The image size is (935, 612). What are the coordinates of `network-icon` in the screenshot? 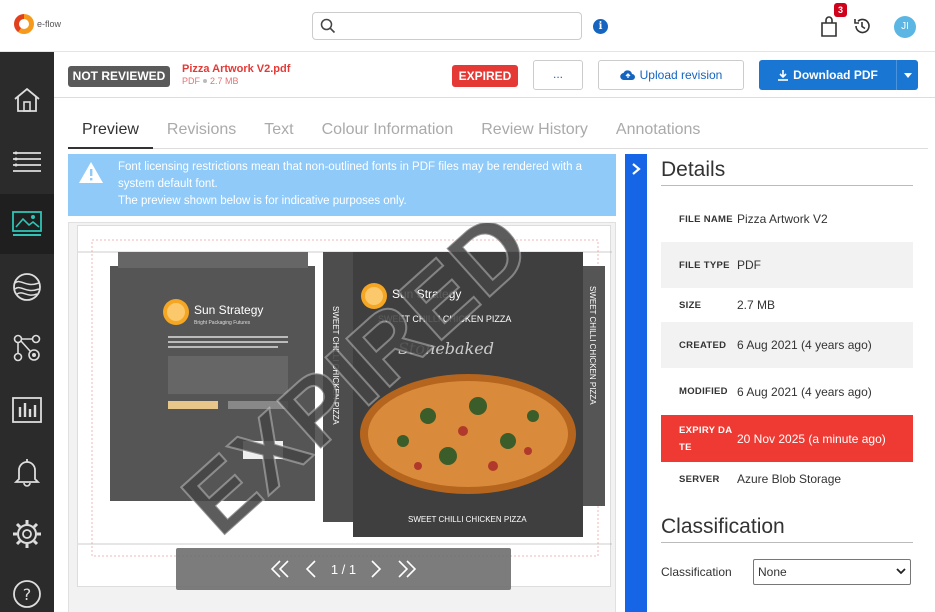 It's located at (27, 348).